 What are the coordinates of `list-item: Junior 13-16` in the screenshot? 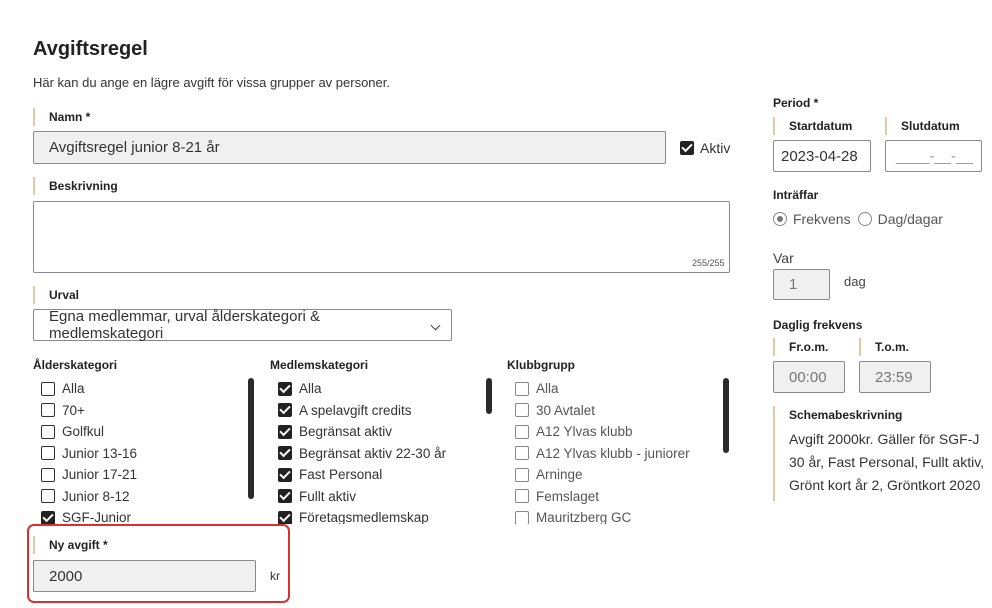 It's located at (141, 454).